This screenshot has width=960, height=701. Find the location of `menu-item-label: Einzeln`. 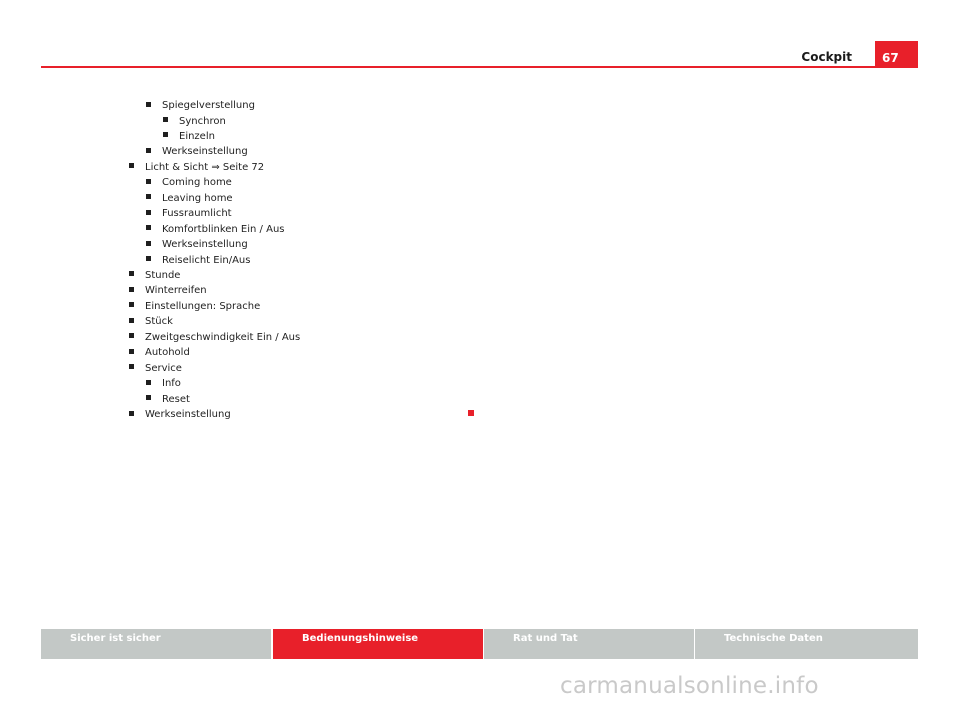

menu-item-label: Einzeln is located at coordinates (197, 136).